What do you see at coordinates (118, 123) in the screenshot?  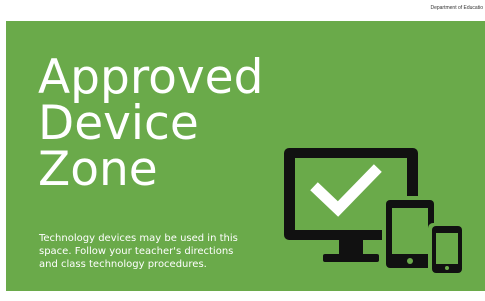 I see `title-line-2: Device` at bounding box center [118, 123].